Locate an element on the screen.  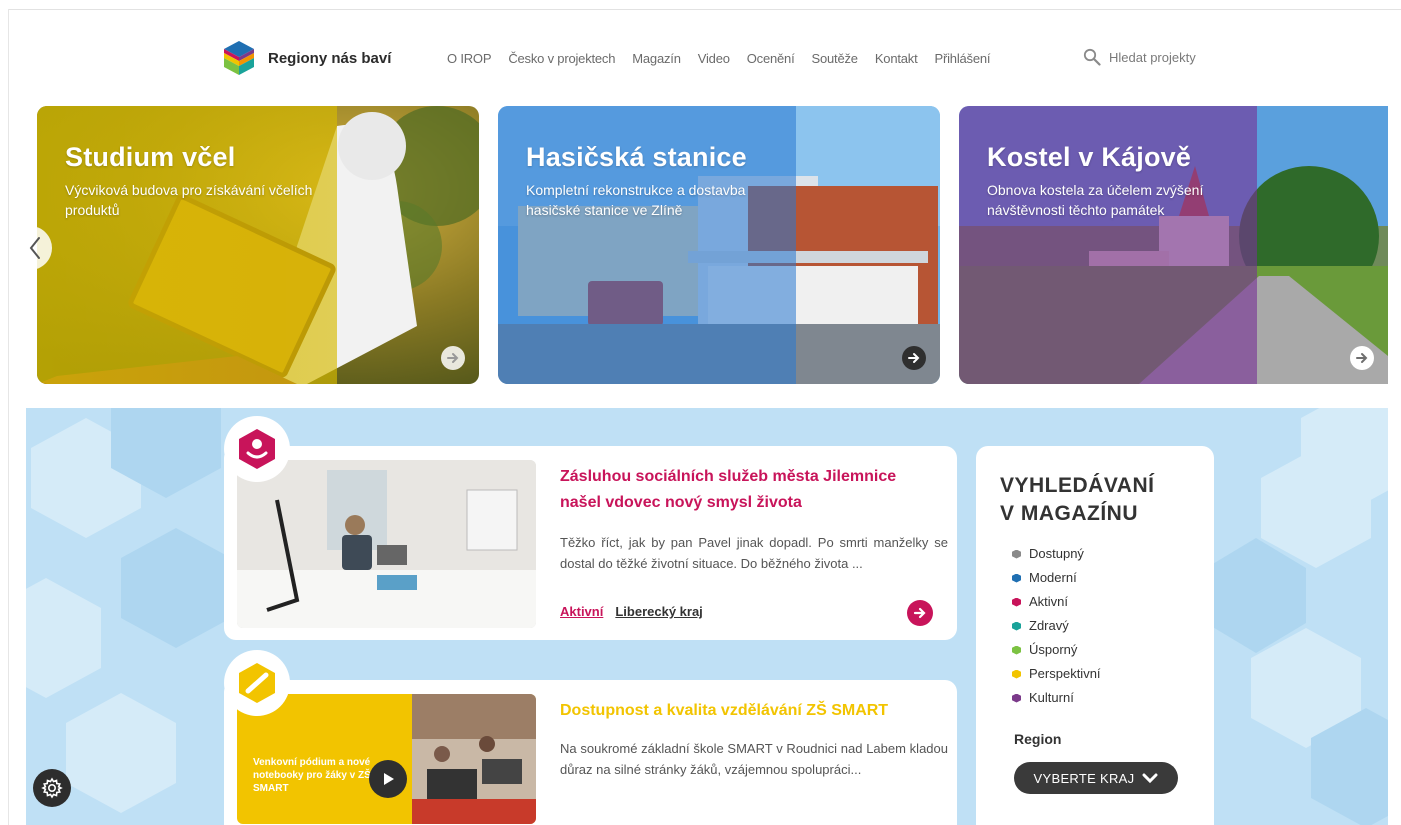
panel-title: VYHLEDÁVANÍ V MAGAZÍNU is located at coordinates (1077, 500).